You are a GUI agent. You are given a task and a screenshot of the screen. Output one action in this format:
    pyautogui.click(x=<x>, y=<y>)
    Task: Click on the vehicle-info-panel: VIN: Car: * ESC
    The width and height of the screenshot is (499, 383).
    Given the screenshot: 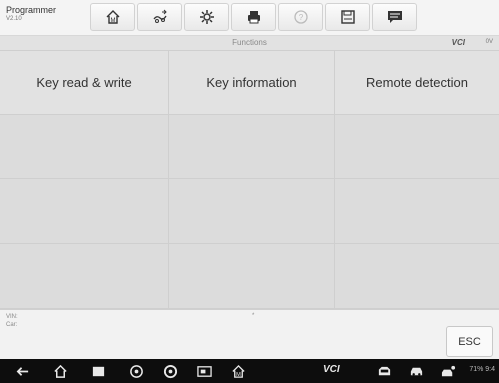 What is the action you would take?
    pyautogui.click(x=249, y=334)
    